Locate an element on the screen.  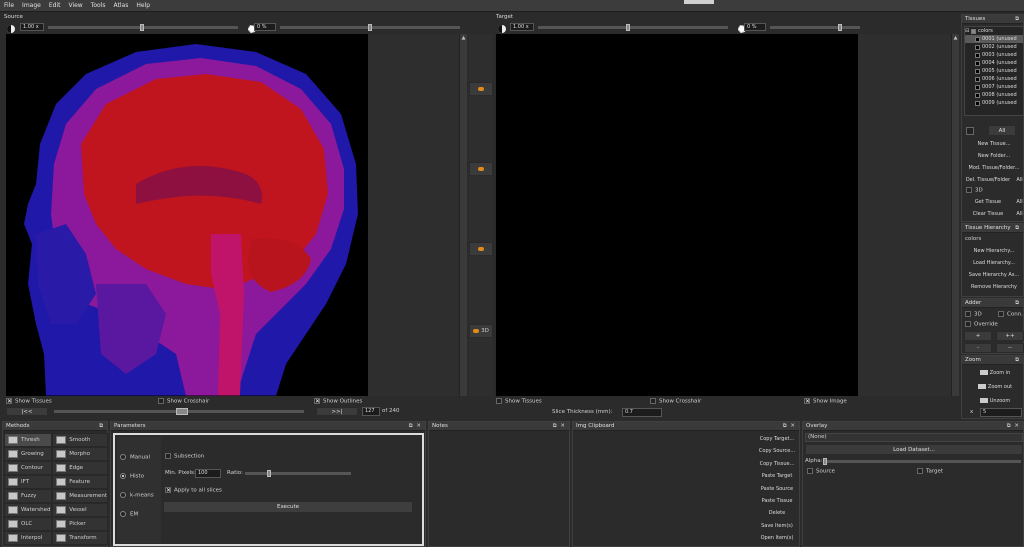
method-thresh: Thresh is located at coordinates (28, 440).